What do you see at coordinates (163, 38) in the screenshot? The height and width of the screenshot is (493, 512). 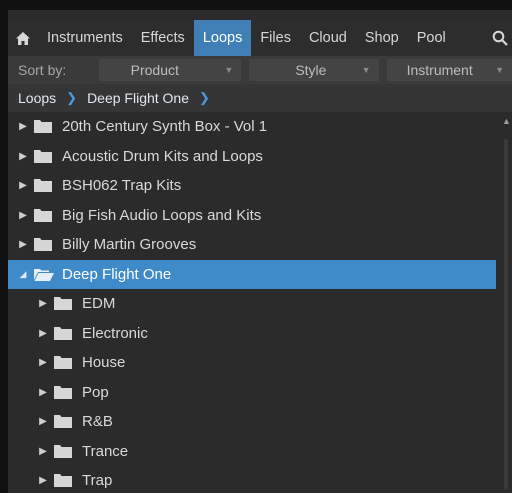 I see `tab-effects: Effects` at bounding box center [163, 38].